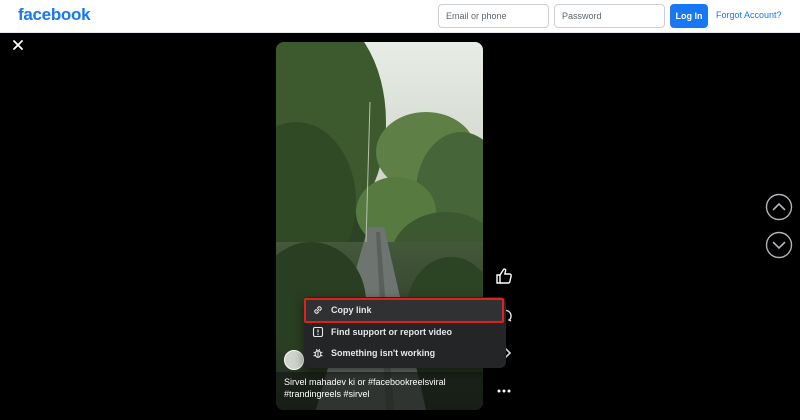 The height and width of the screenshot is (420, 800). Describe the element at coordinates (18, 45) in the screenshot. I see `close-icon` at that location.